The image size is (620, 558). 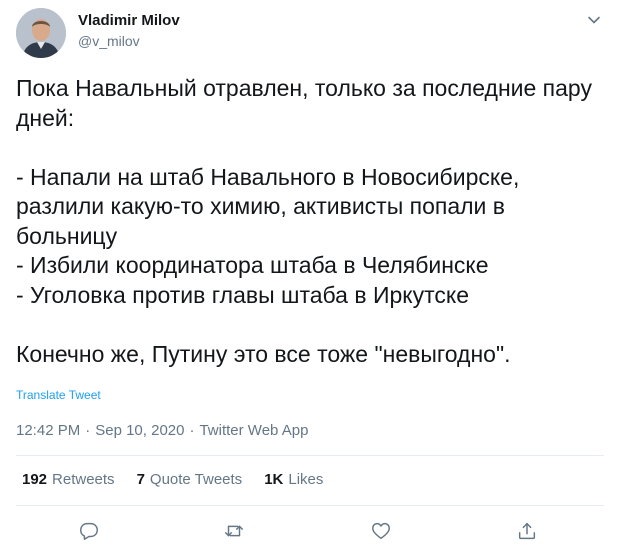 I want to click on tweet-time: 12:42 PM, so click(x=48, y=430).